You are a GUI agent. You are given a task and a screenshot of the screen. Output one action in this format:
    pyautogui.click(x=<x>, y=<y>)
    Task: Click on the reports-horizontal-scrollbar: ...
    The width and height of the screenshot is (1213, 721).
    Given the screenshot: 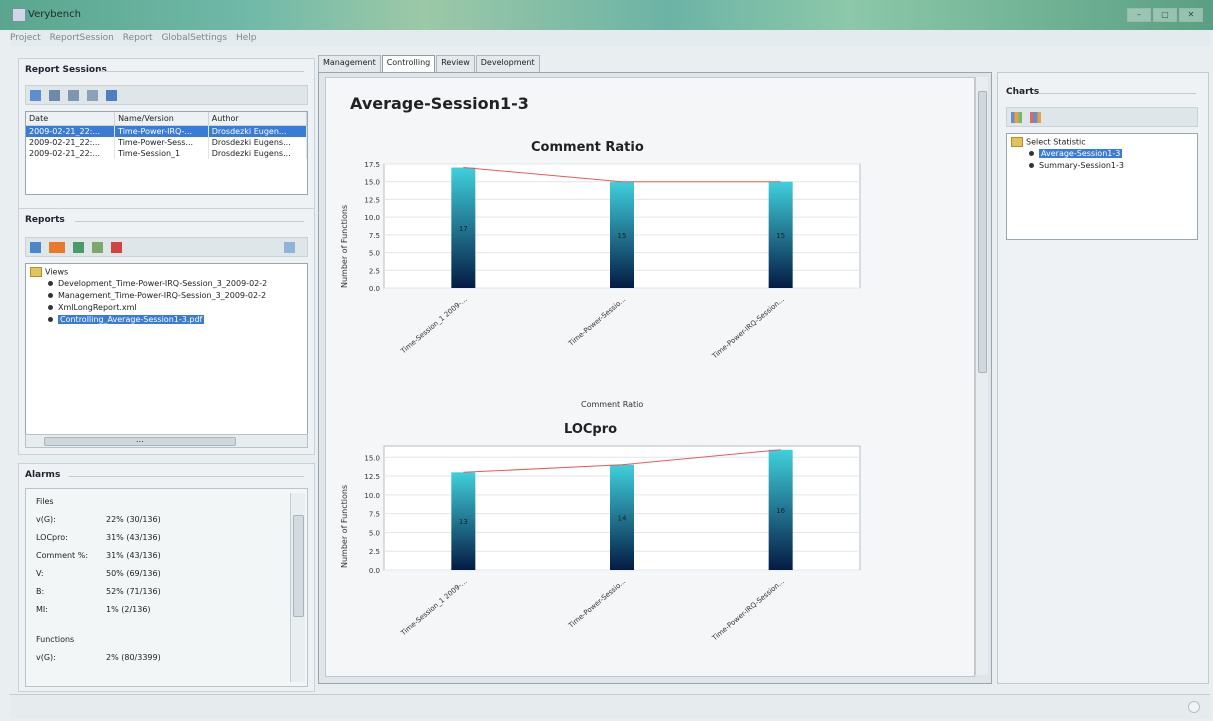 What is the action you would take?
    pyautogui.click(x=166, y=441)
    